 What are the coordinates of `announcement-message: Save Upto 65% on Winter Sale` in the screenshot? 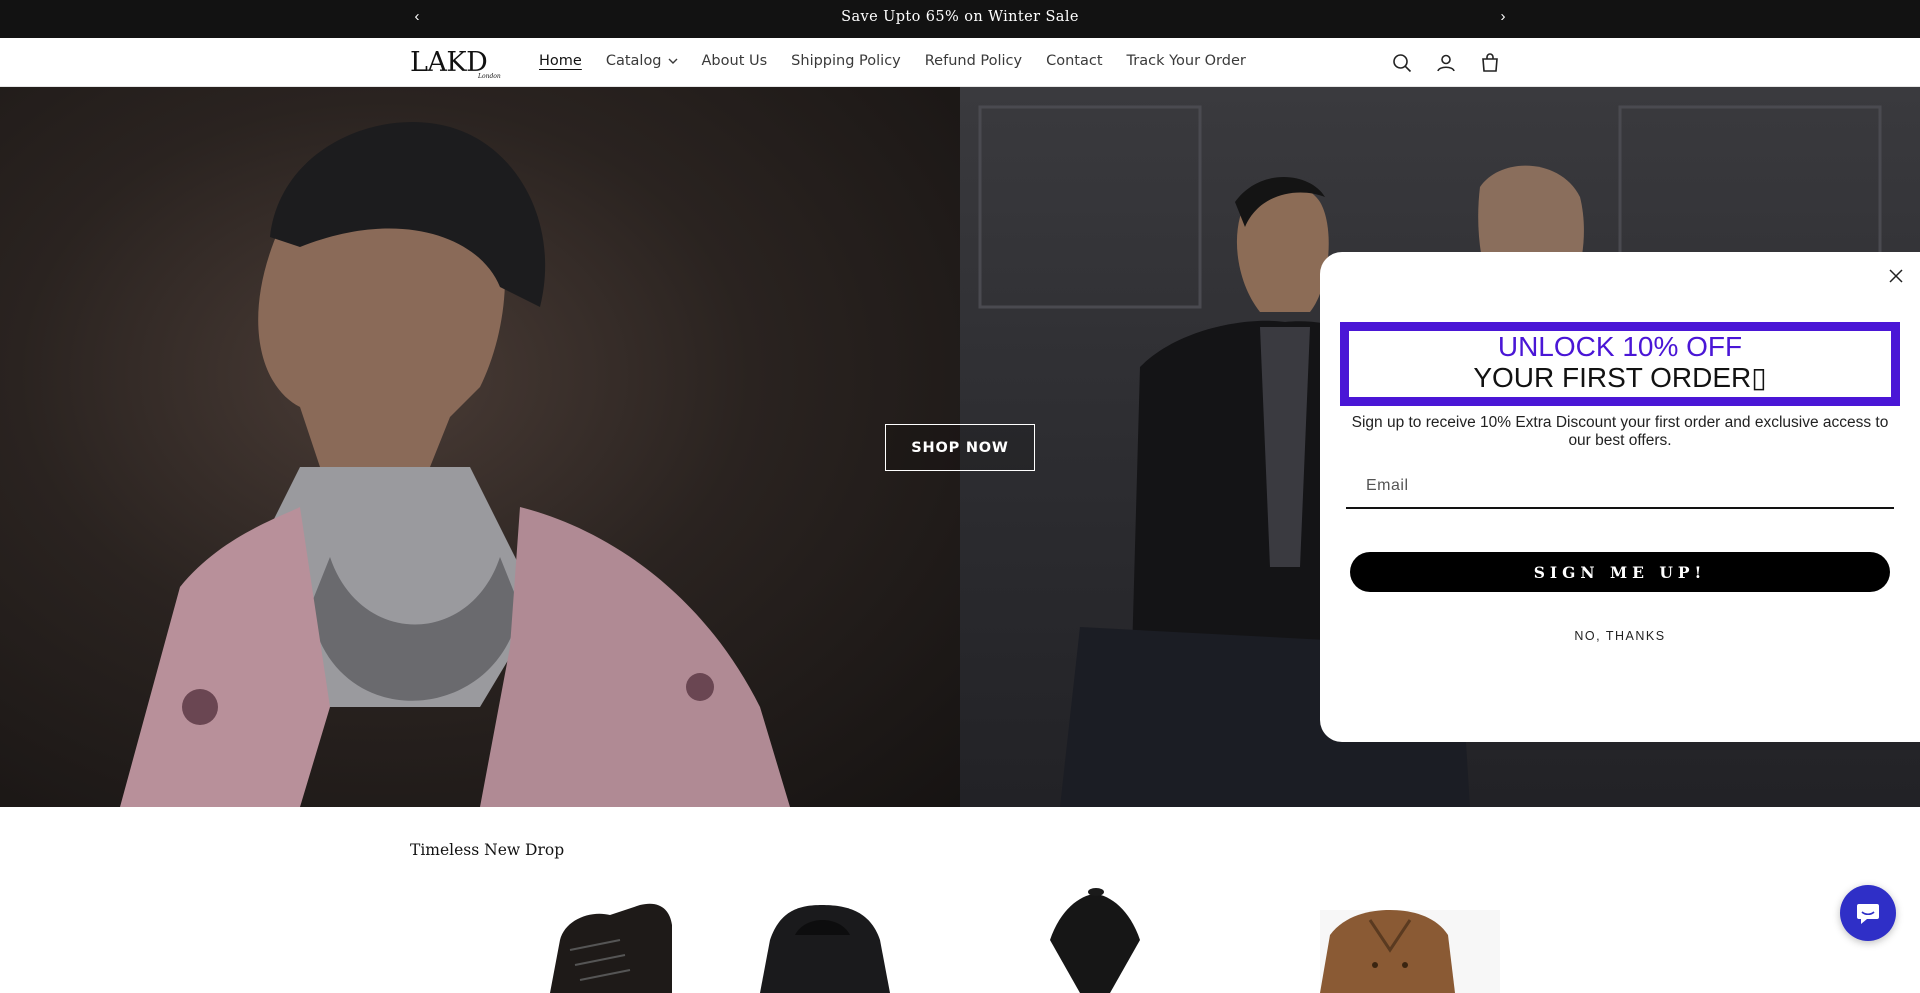 It's located at (960, 17).